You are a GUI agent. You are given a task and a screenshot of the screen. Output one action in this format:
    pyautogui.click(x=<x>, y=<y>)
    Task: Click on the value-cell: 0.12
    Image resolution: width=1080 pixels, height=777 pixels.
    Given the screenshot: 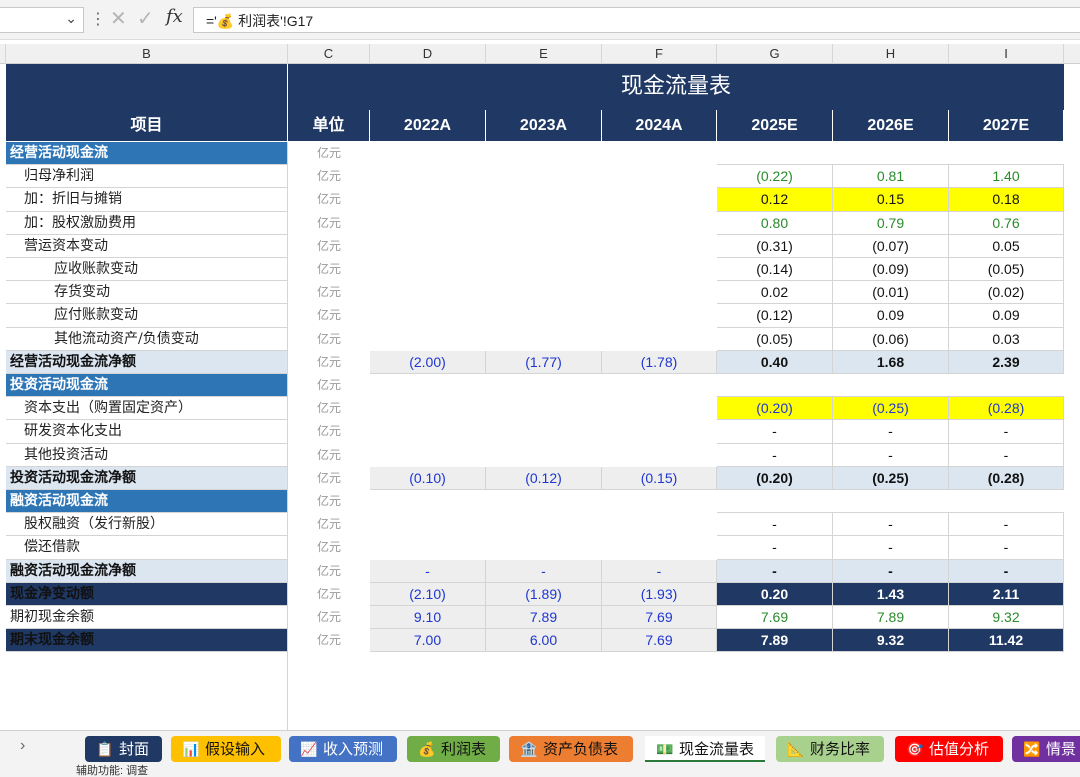 What is the action you would take?
    pyautogui.click(x=775, y=200)
    